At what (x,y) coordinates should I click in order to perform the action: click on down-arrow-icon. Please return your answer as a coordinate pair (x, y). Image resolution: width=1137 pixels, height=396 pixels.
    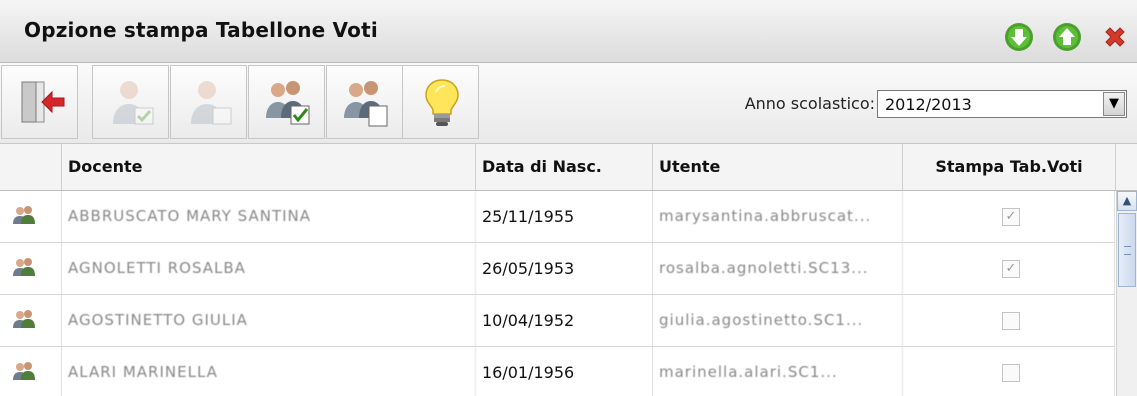
    Looking at the image, I should click on (1019, 37).